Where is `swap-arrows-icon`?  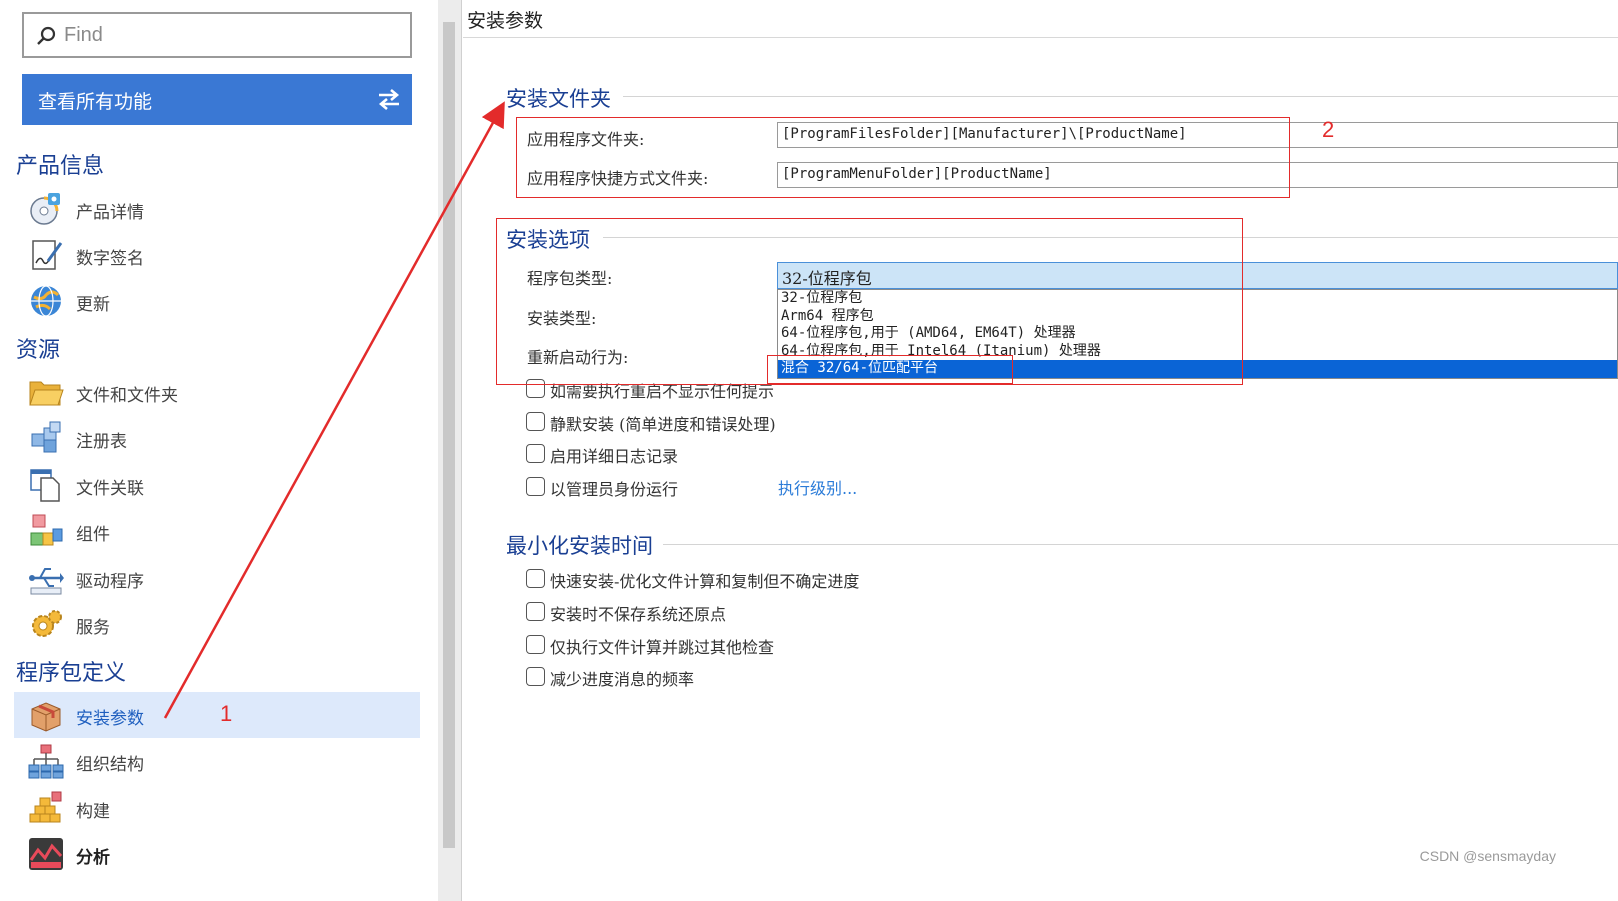
swap-arrows-icon is located at coordinates (389, 99).